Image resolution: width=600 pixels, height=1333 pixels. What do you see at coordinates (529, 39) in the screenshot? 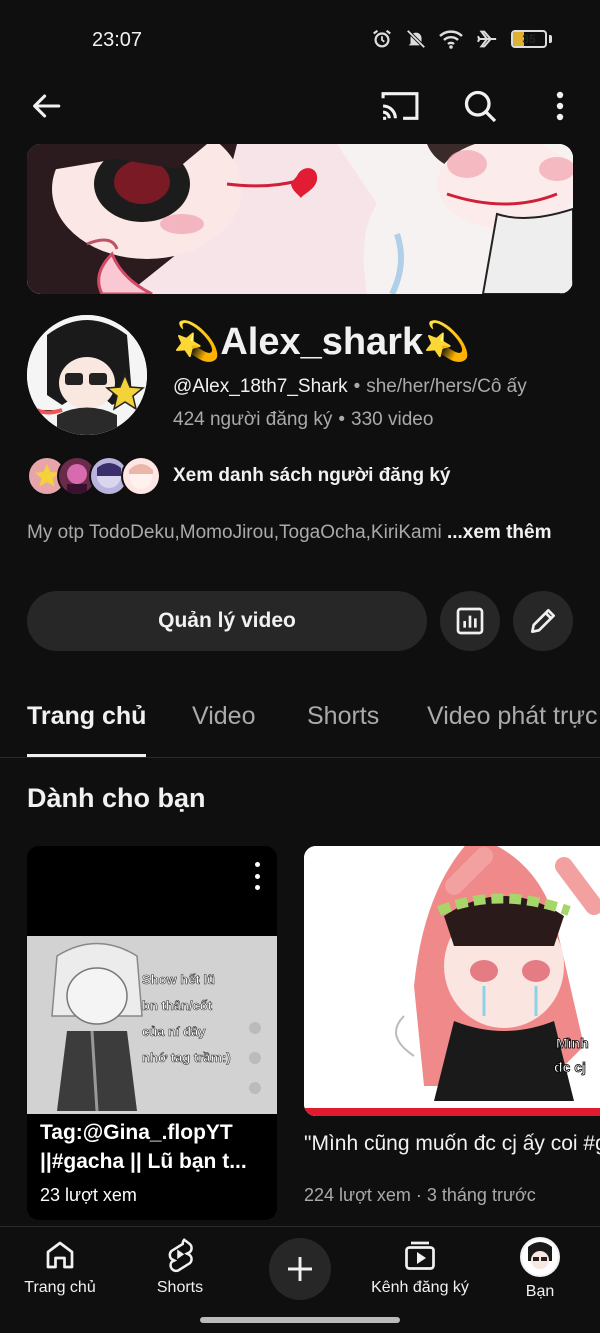
I see `battery-indicator: 35` at bounding box center [529, 39].